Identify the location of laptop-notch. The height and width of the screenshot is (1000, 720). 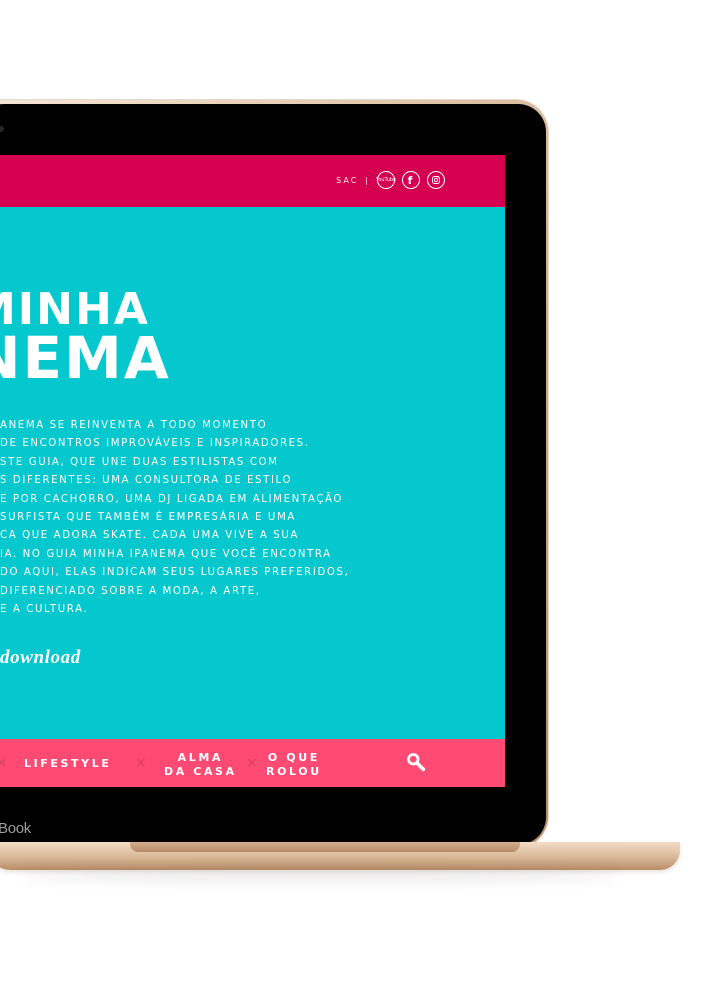
(325, 847).